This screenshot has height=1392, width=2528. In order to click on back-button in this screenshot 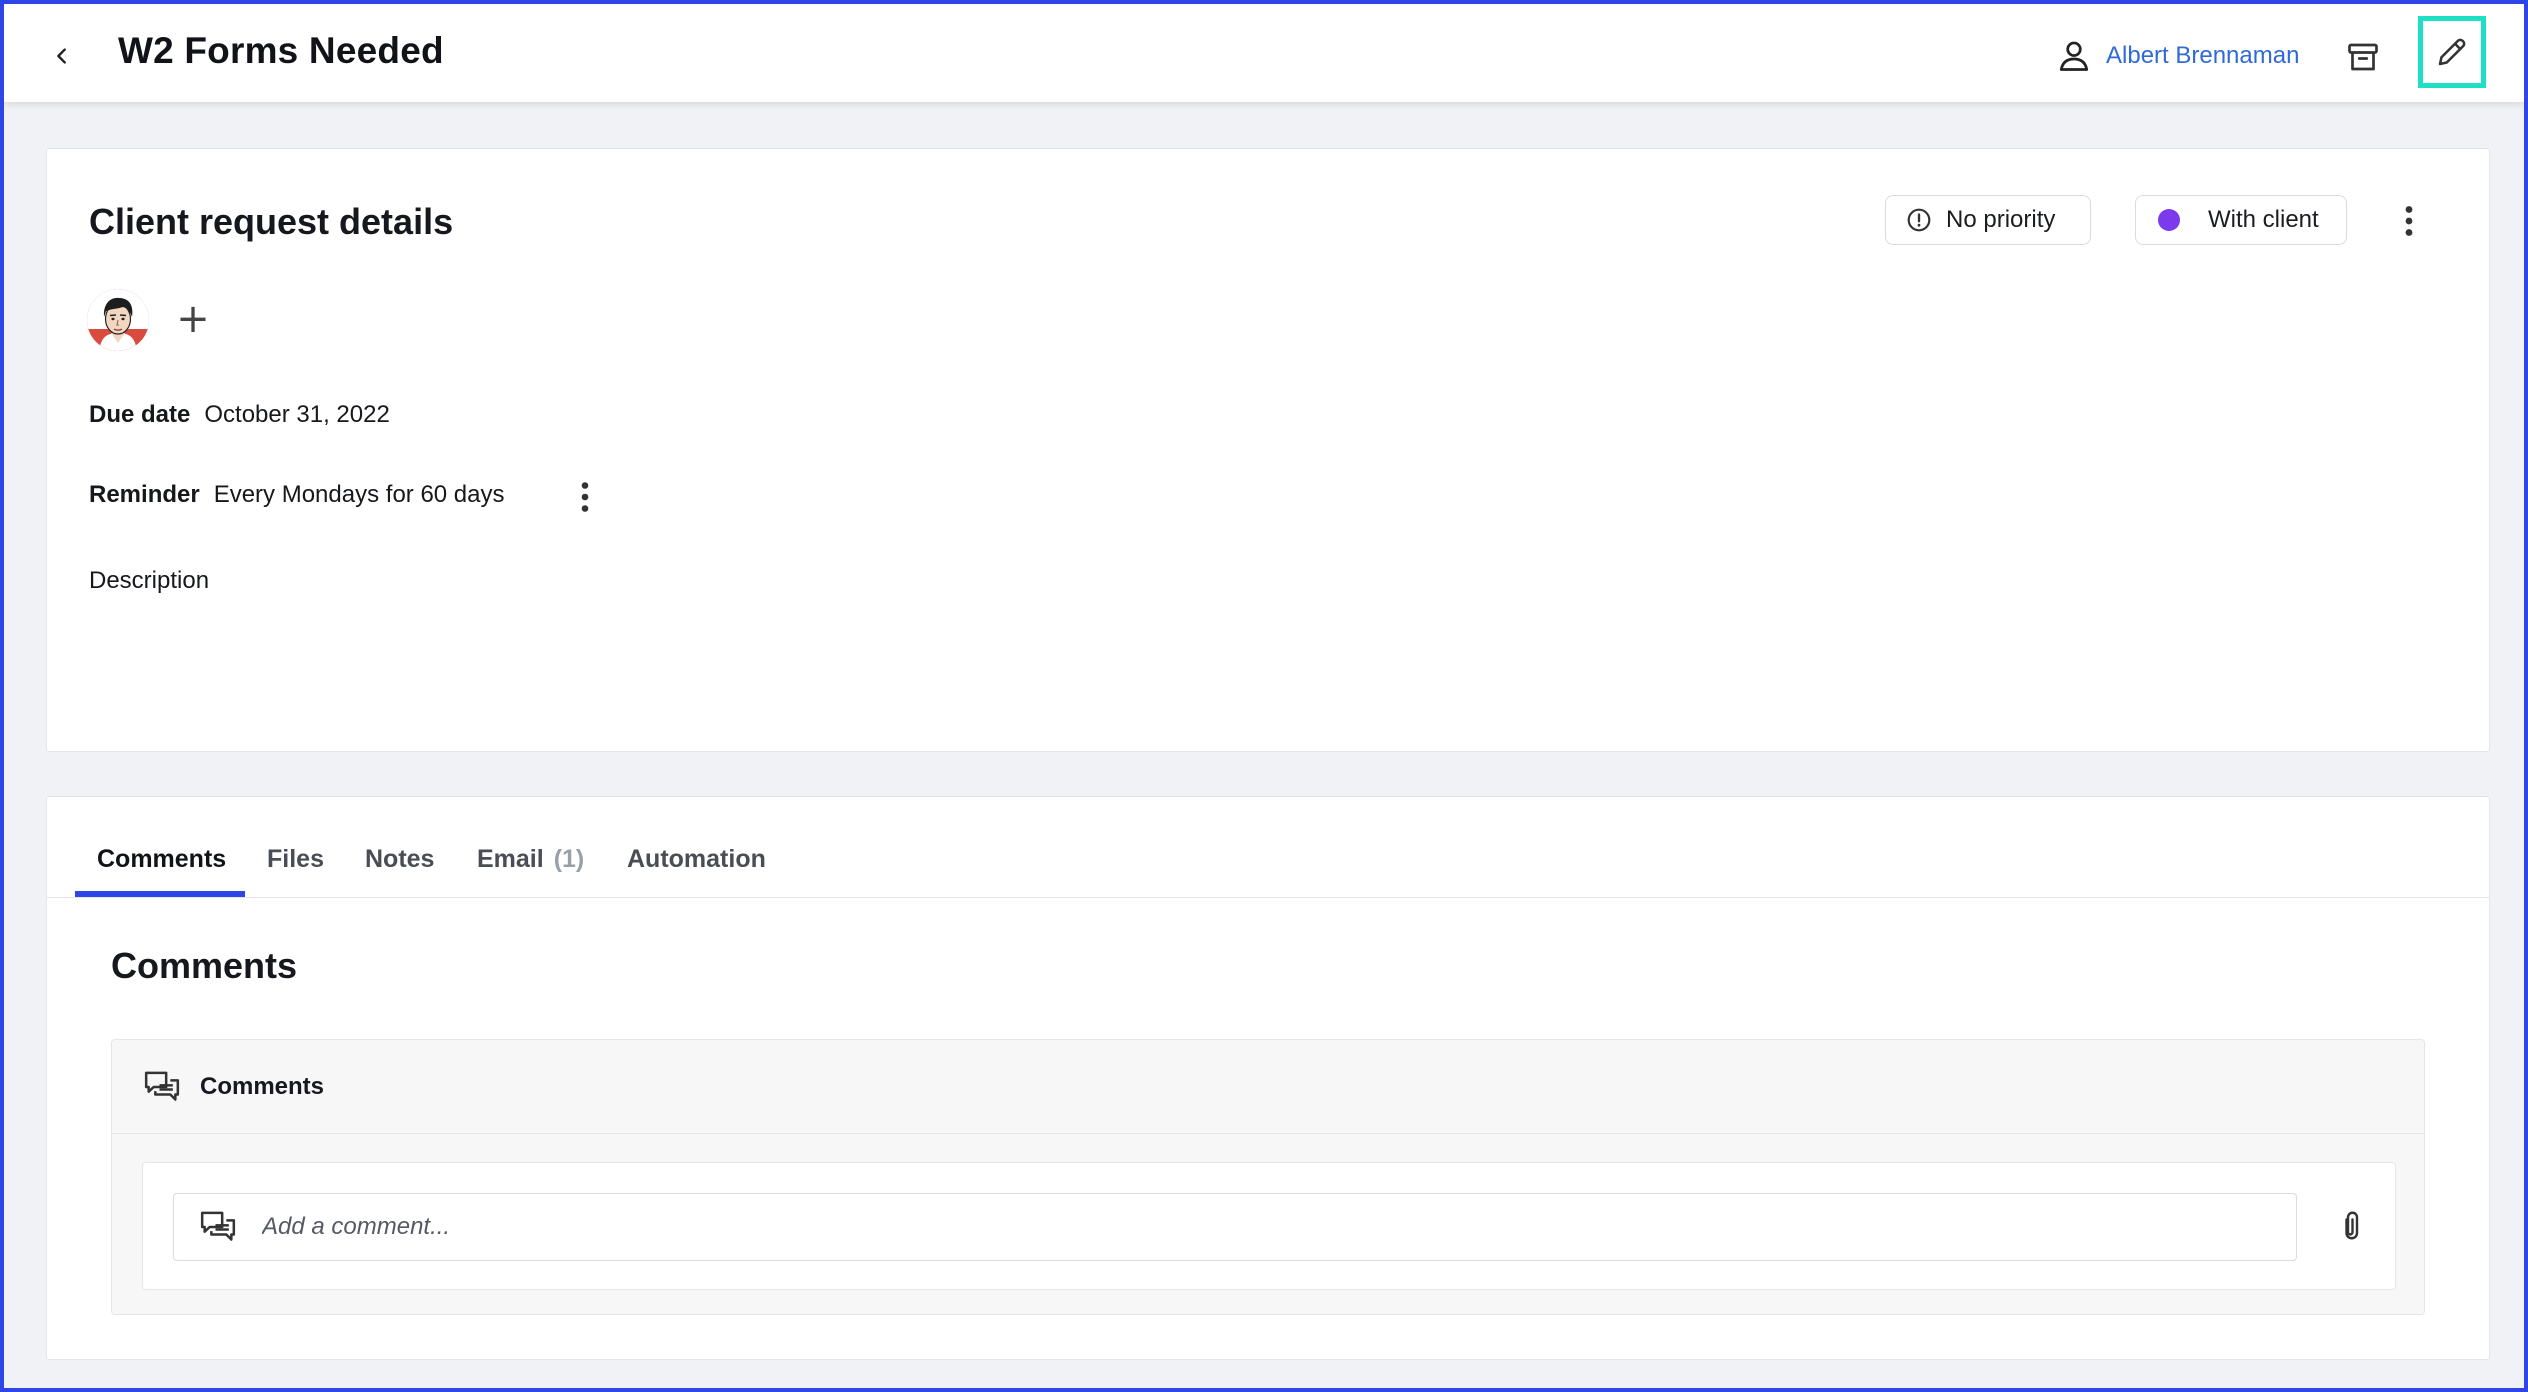, I will do `click(62, 56)`.